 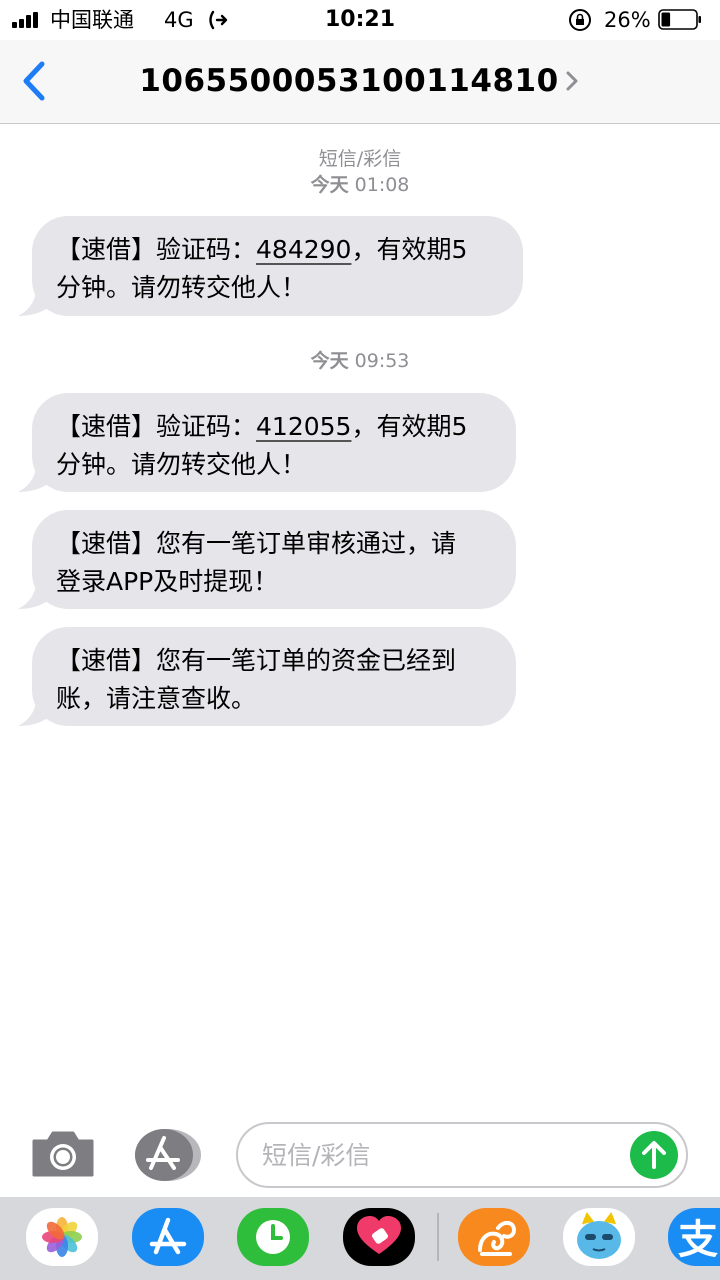 I want to click on message-input: 短信/彩信, so click(x=462, y=1155).